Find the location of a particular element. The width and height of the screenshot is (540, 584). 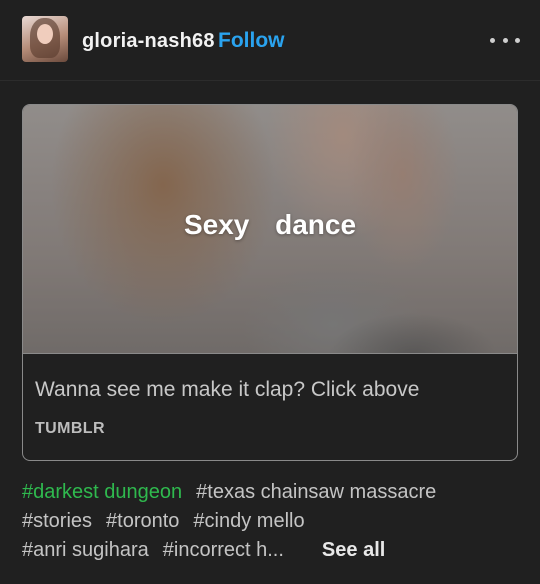

more-dots-icon is located at coordinates (505, 40).